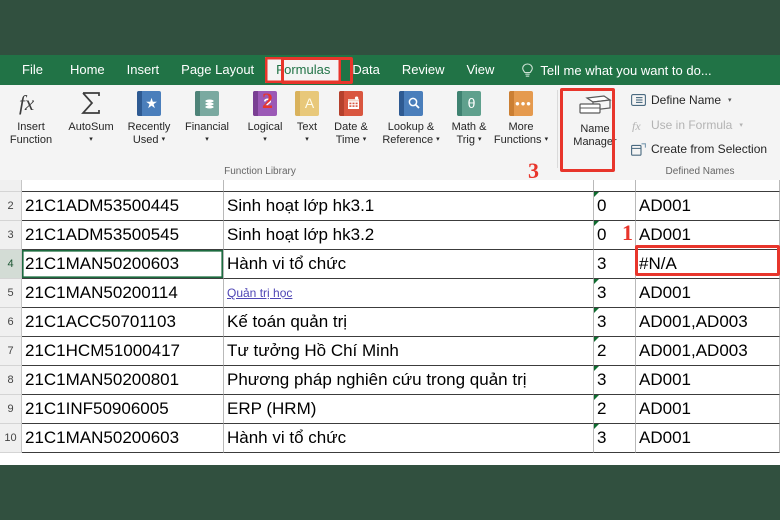  What do you see at coordinates (708, 293) in the screenshot?
I see `cell-d5: AD001` at bounding box center [708, 293].